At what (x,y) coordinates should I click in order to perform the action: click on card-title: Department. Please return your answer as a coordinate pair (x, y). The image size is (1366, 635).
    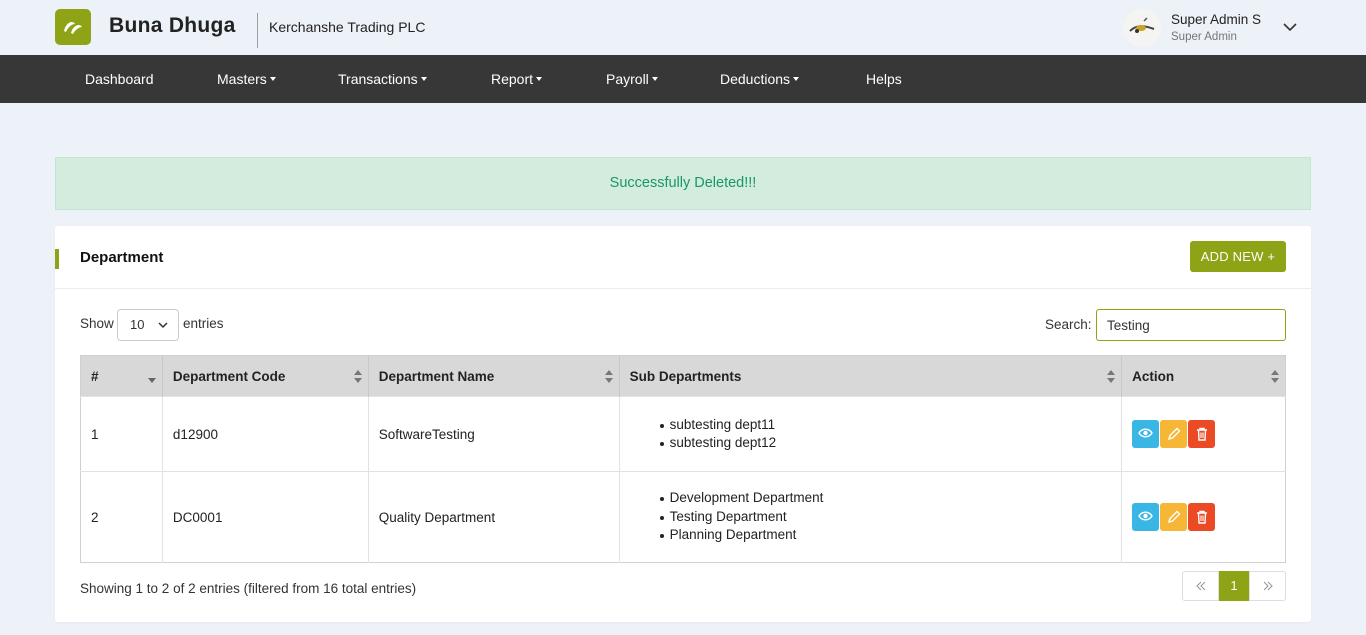
    Looking at the image, I should click on (122, 257).